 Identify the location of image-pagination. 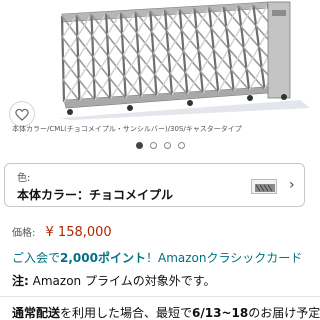
(160, 145).